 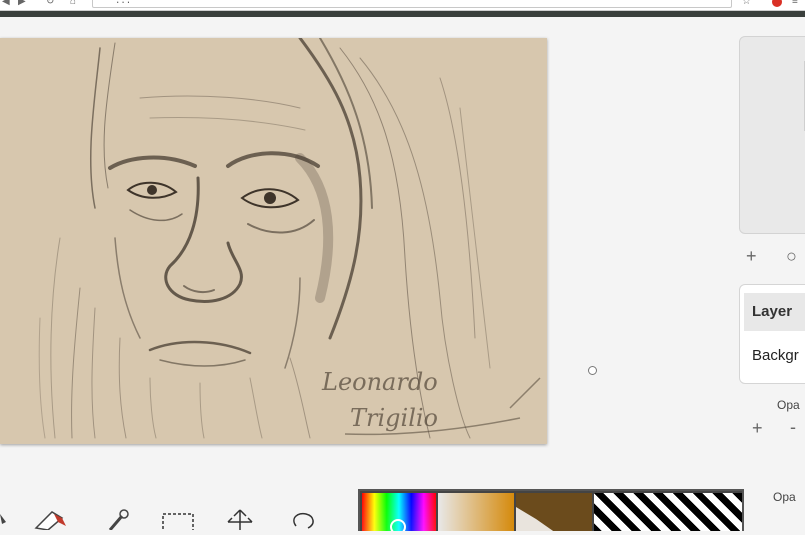 I want to click on brush-opacity-label: Opa, so click(x=784, y=497).